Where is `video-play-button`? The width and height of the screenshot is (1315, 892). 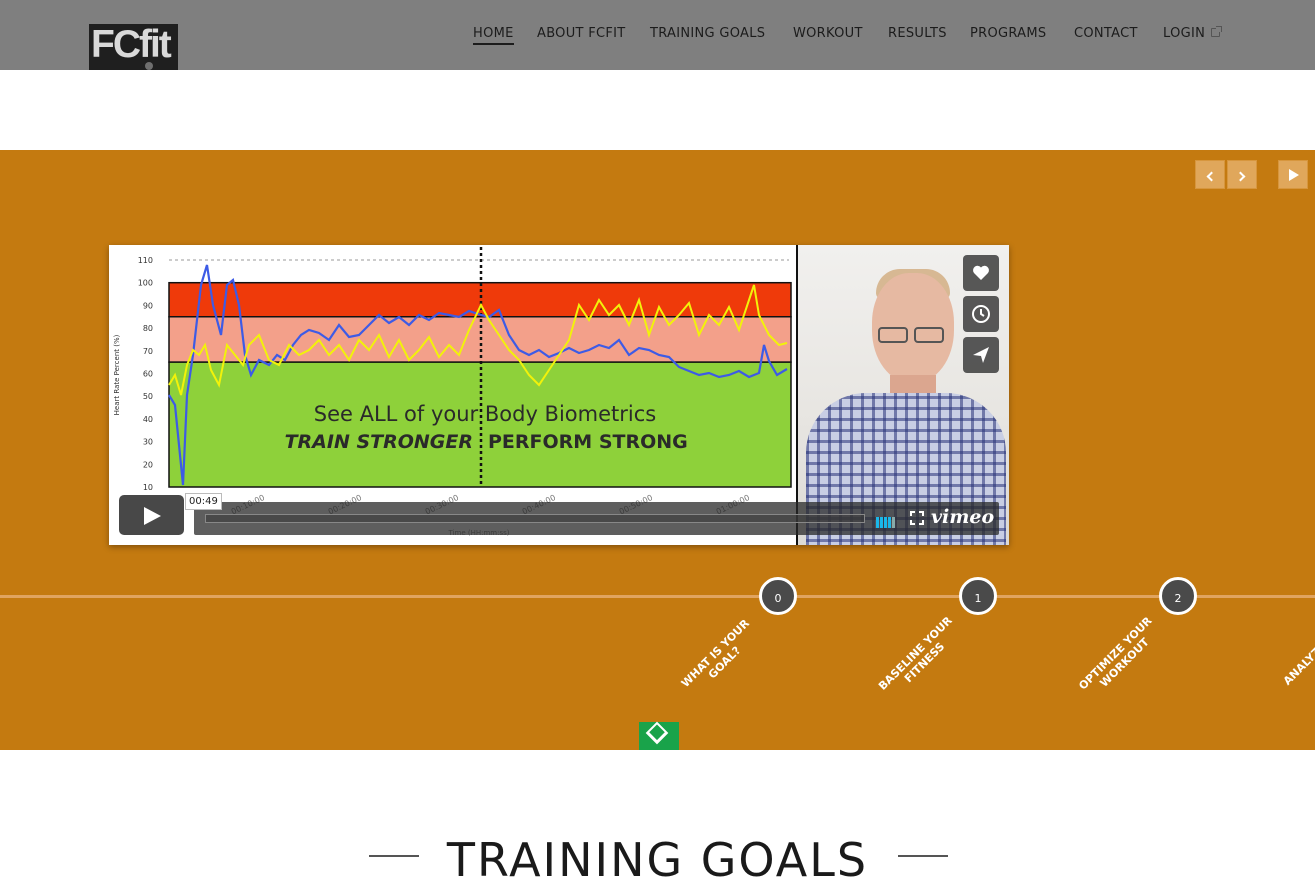
video-play-button is located at coordinates (151, 515).